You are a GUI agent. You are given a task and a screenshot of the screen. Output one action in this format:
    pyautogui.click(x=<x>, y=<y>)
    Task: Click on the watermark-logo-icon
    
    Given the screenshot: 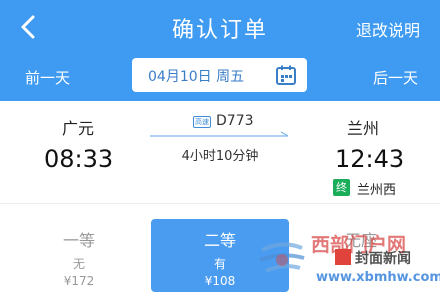 What is the action you would take?
    pyautogui.click(x=282, y=257)
    